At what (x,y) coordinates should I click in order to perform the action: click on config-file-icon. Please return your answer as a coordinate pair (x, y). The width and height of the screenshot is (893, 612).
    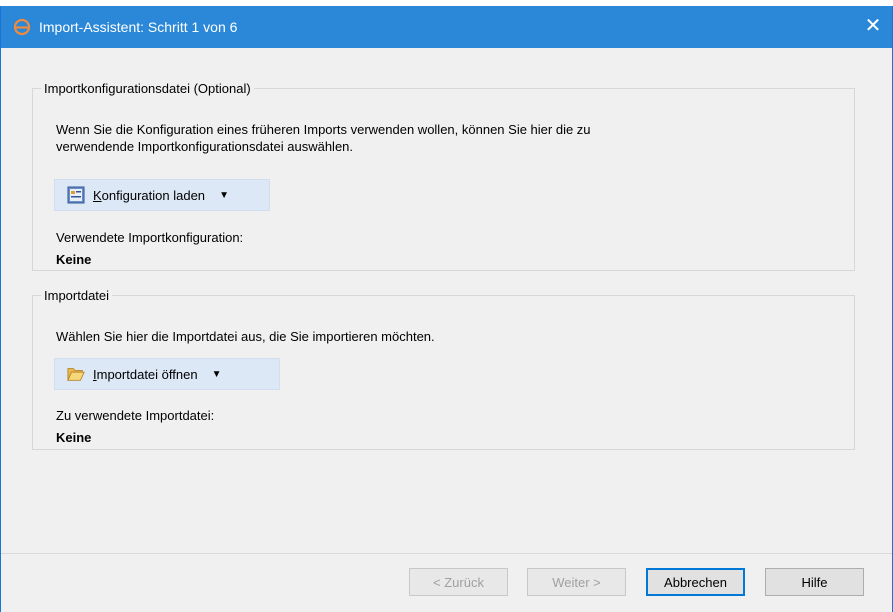
    Looking at the image, I should click on (76, 195).